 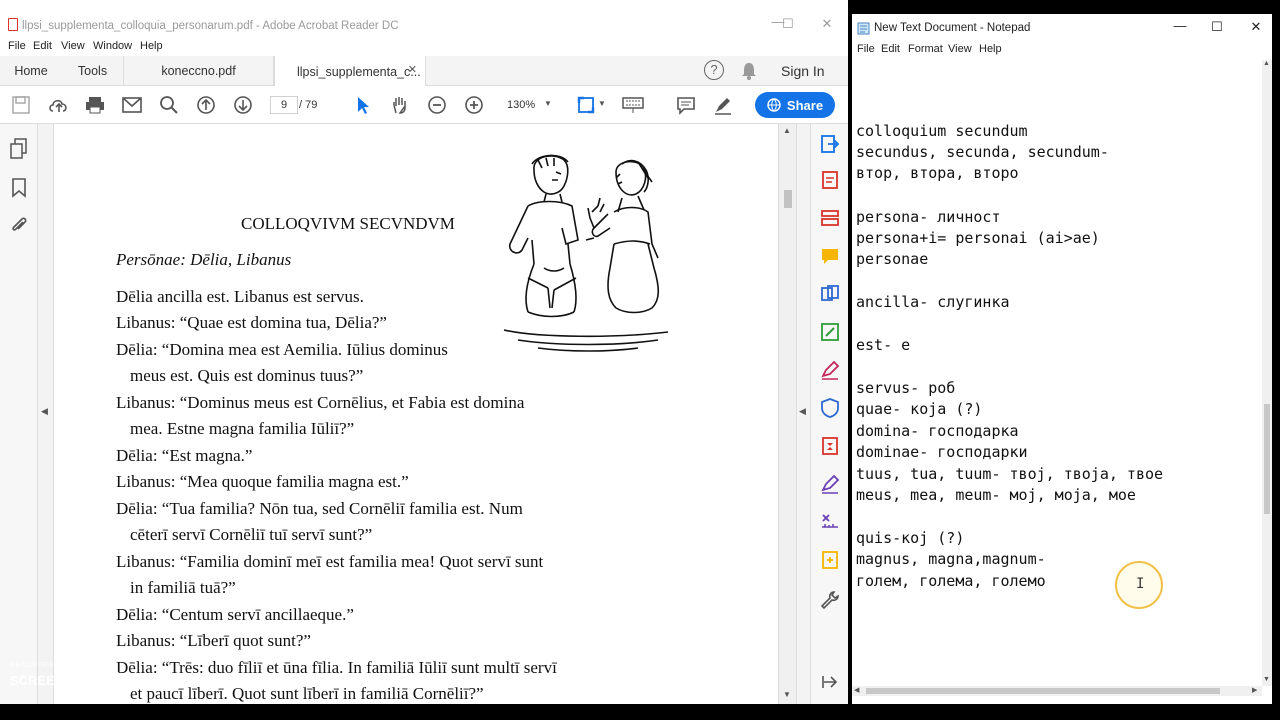 What do you see at coordinates (521, 105) in the screenshot?
I see `zoom-level-select: 130%` at bounding box center [521, 105].